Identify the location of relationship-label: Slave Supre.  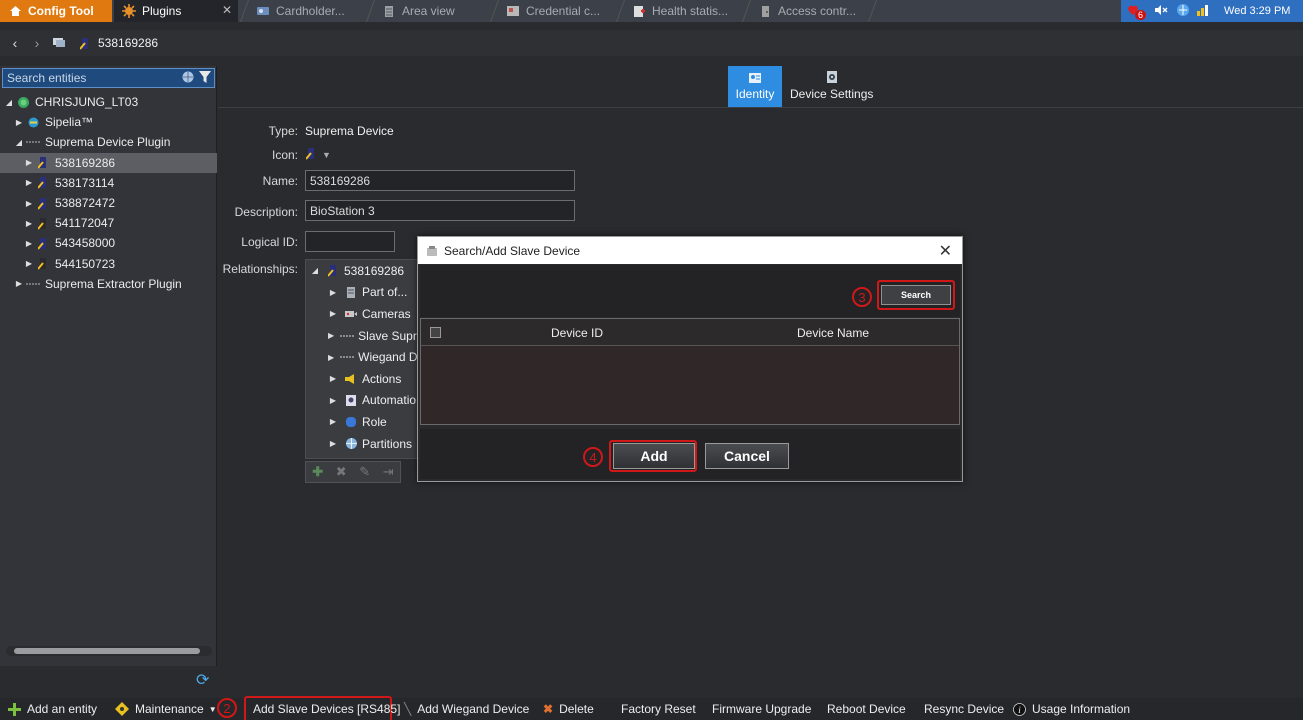
(388, 335).